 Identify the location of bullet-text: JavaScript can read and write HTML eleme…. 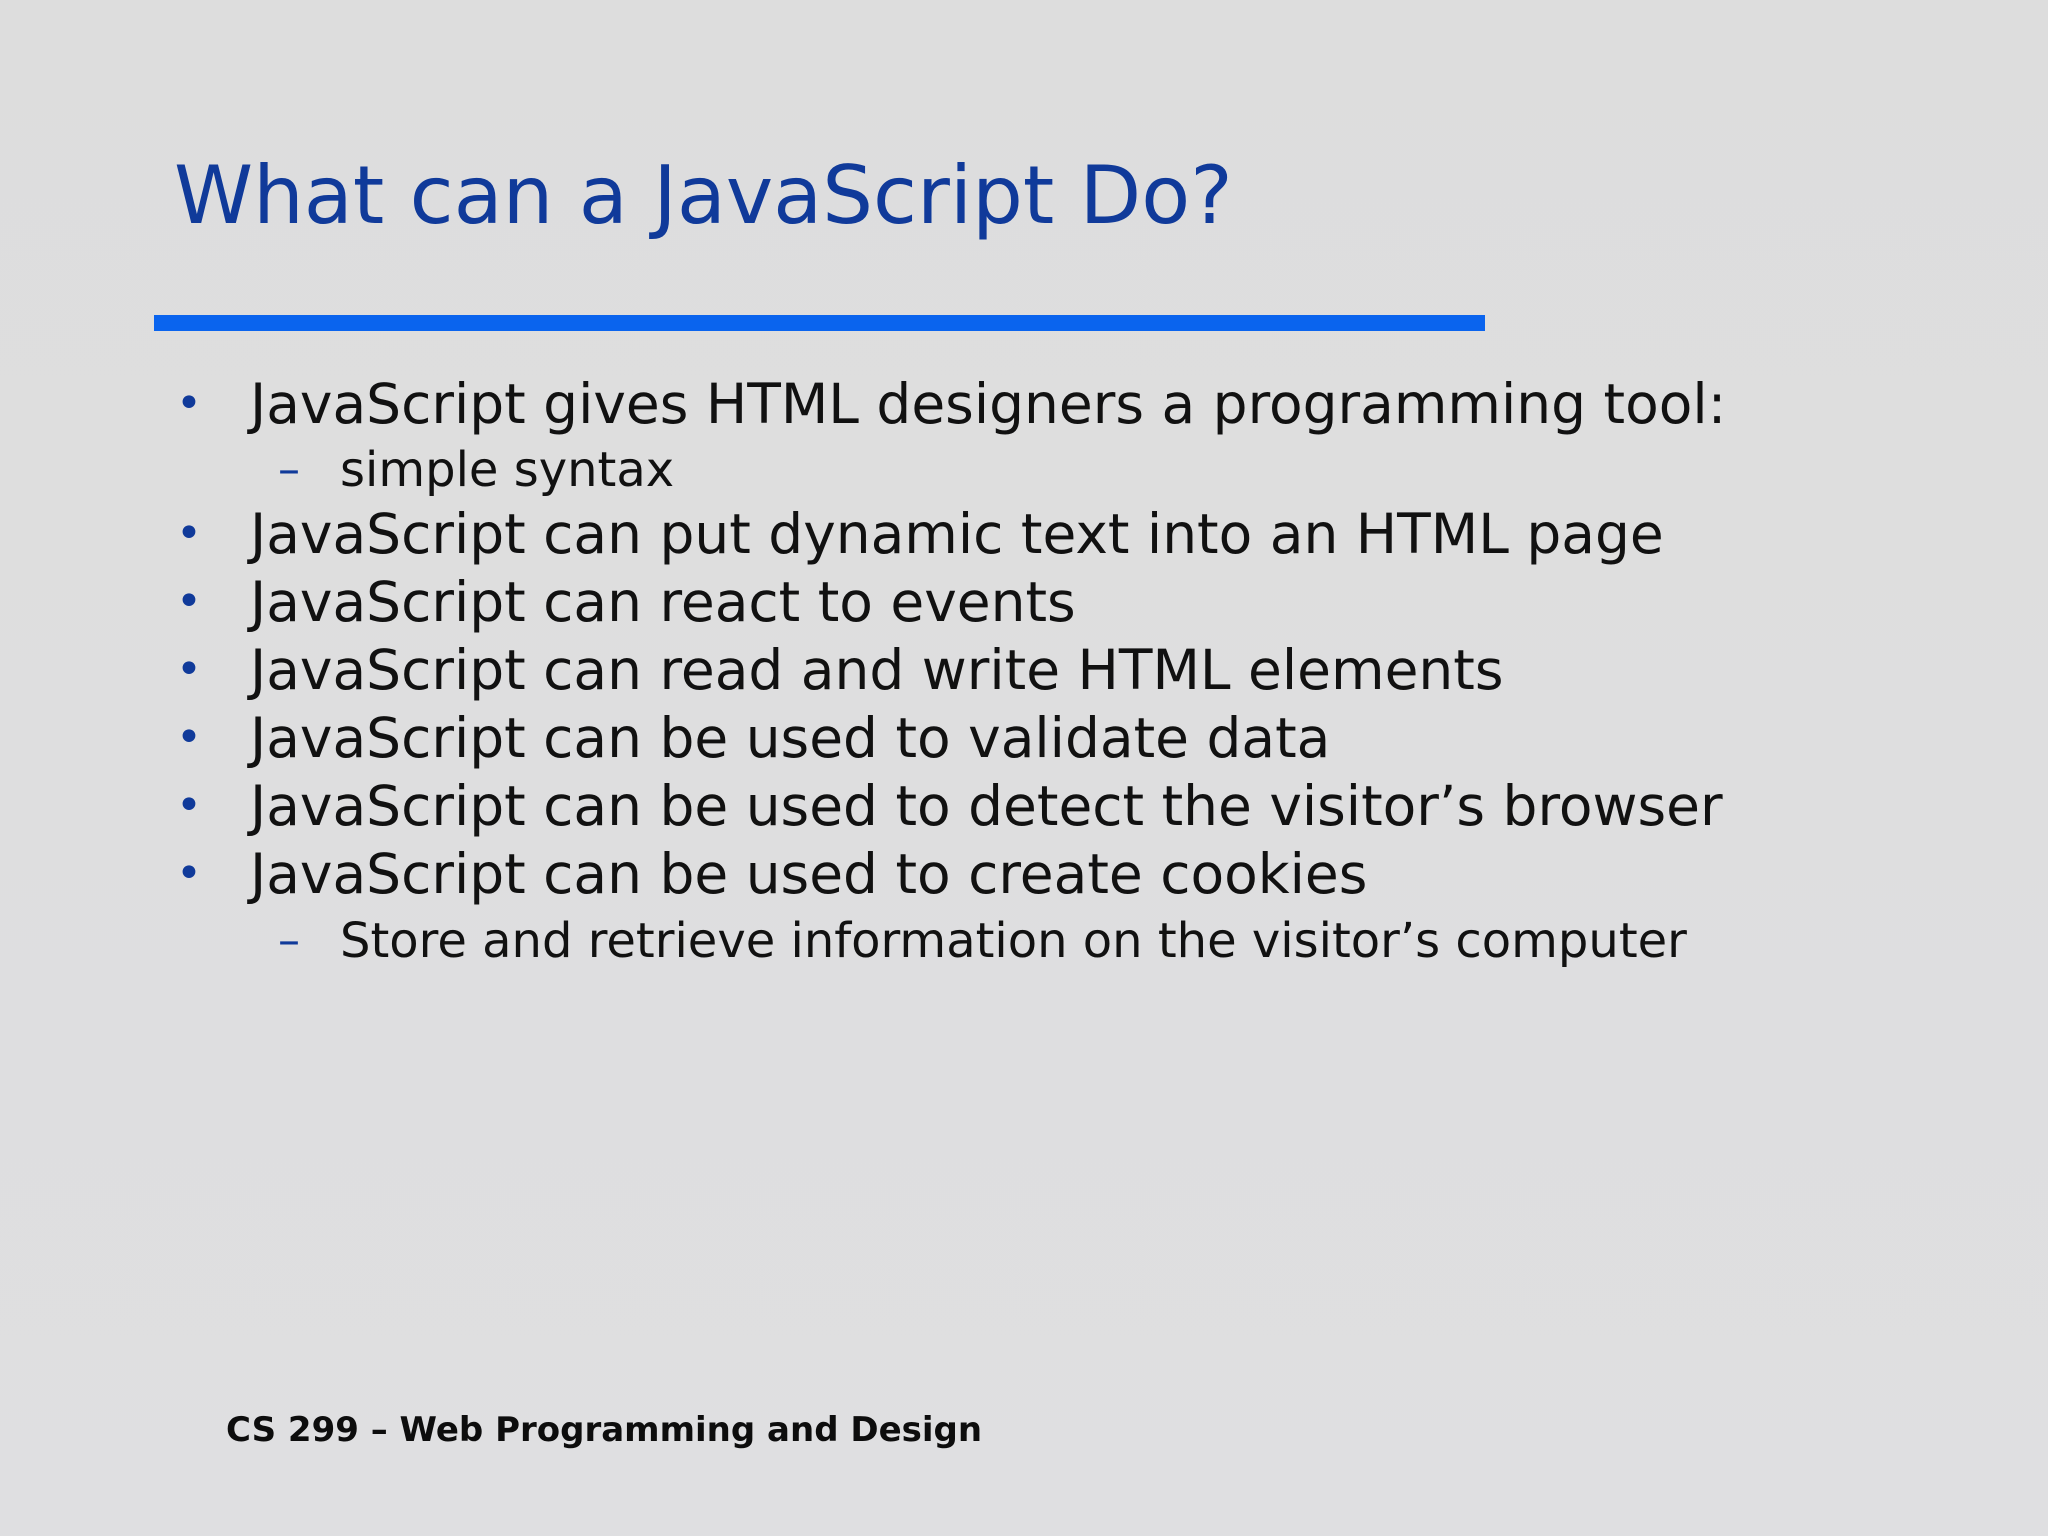
(877, 670).